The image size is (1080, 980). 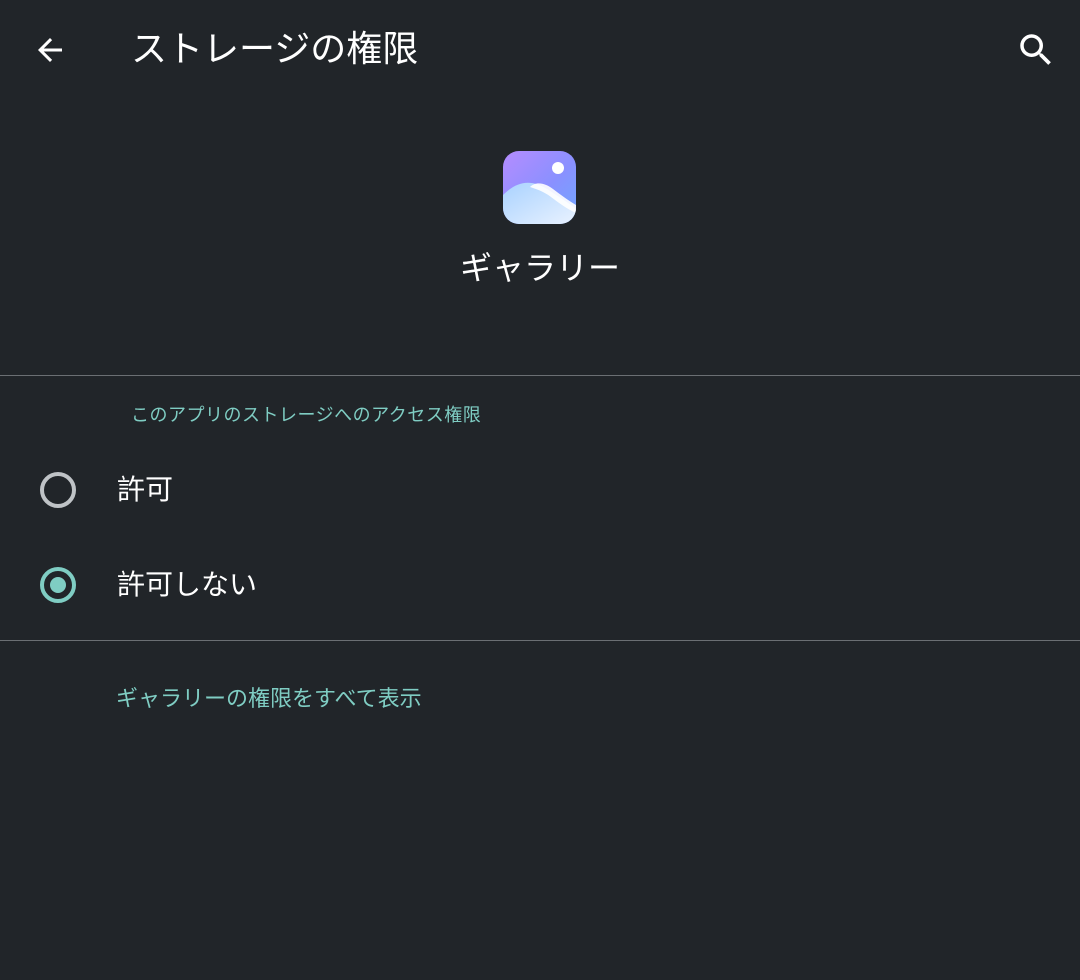 I want to click on radio-allow, so click(x=58, y=490).